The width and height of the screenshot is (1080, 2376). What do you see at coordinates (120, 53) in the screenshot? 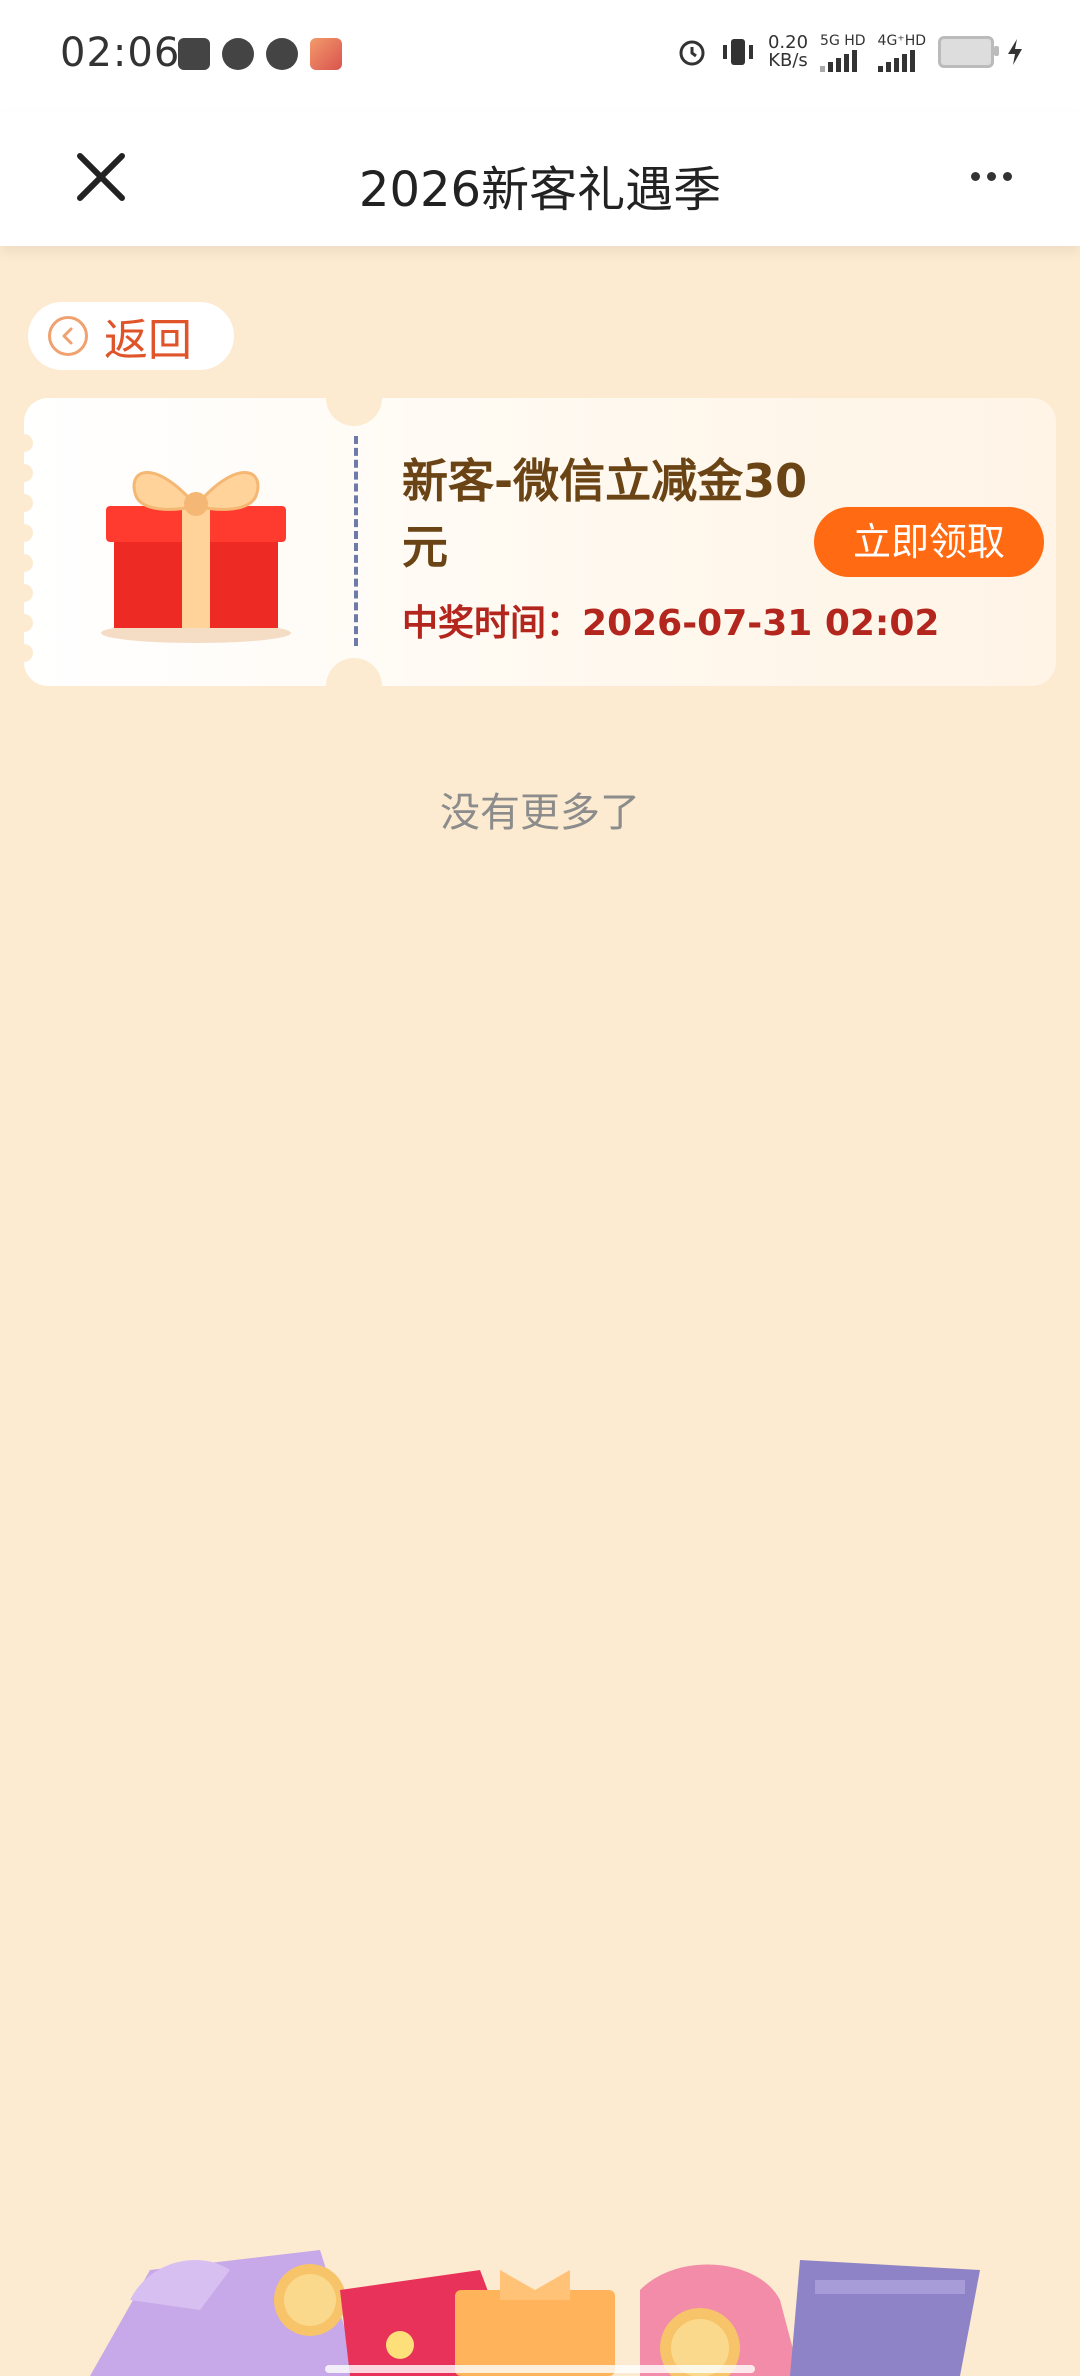
I see `status-time: 02:06` at bounding box center [120, 53].